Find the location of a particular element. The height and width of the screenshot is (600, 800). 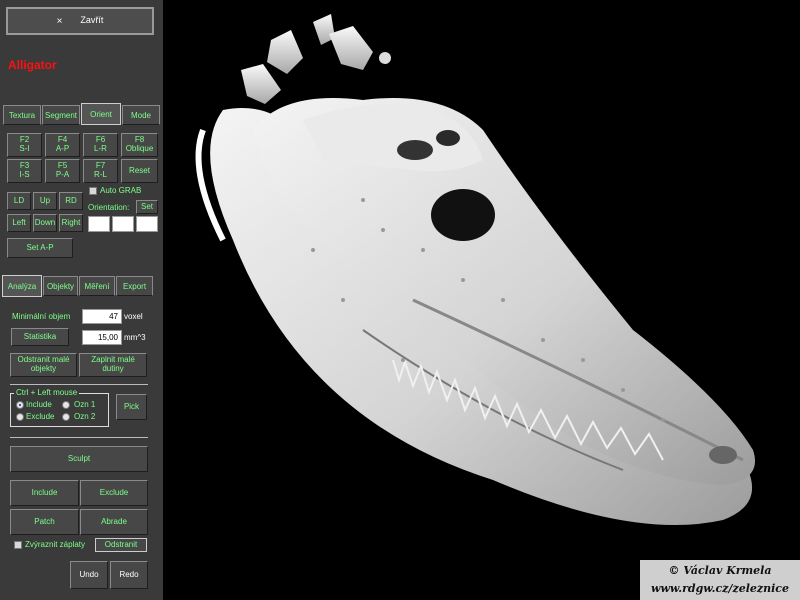

auto-grab-label: Auto GRAB is located at coordinates (121, 190).